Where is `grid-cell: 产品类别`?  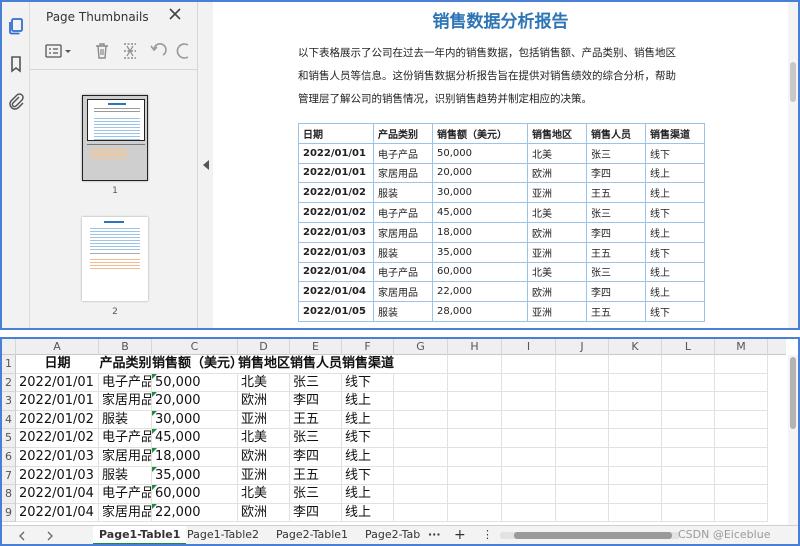 grid-cell: 产品类别 is located at coordinates (125, 364).